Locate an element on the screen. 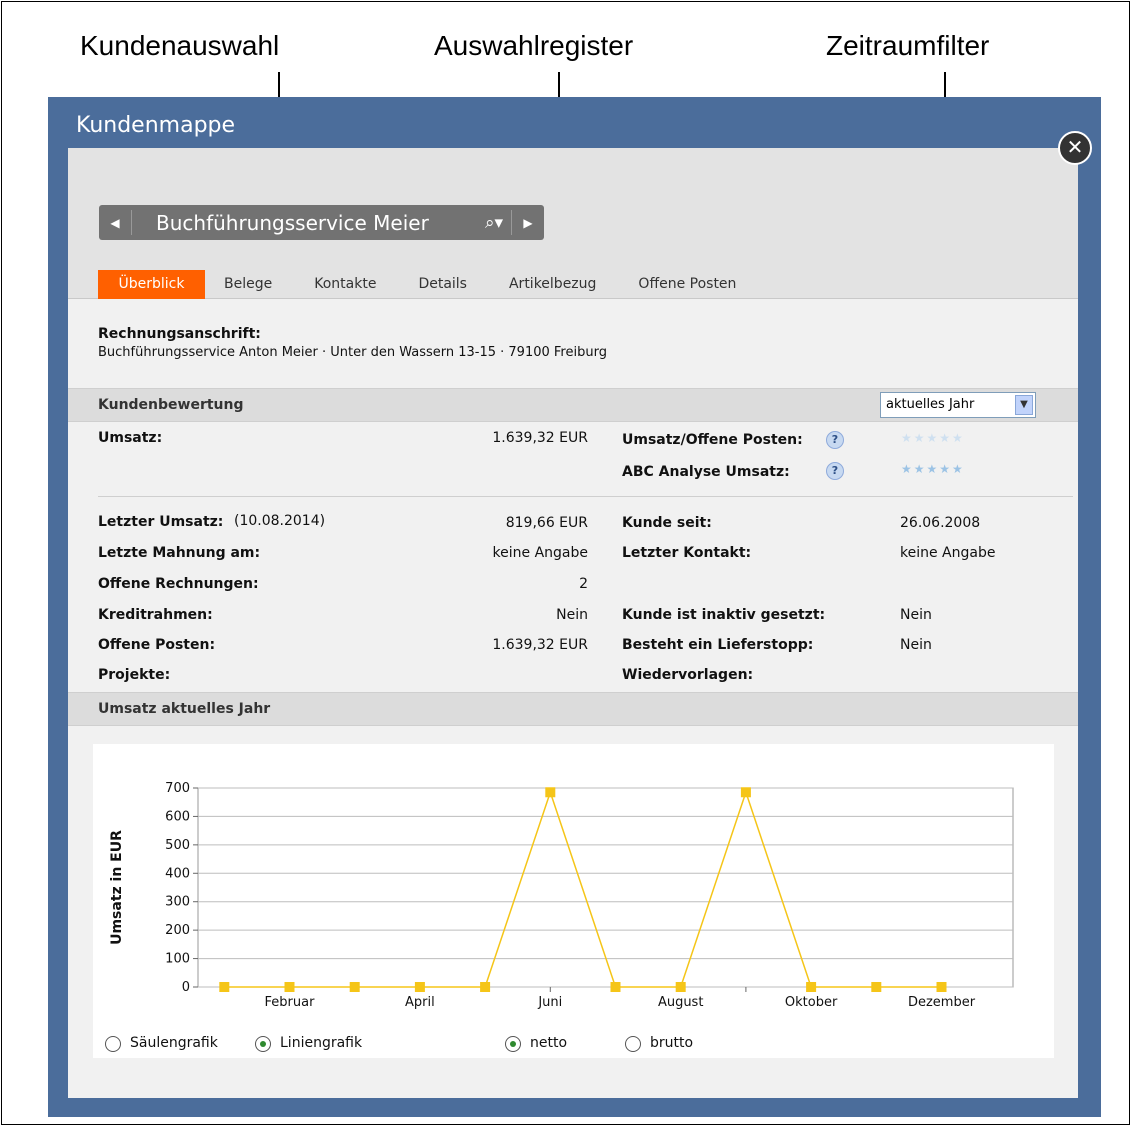  bar-chart-label: Säulengrafik is located at coordinates (174, 1043).